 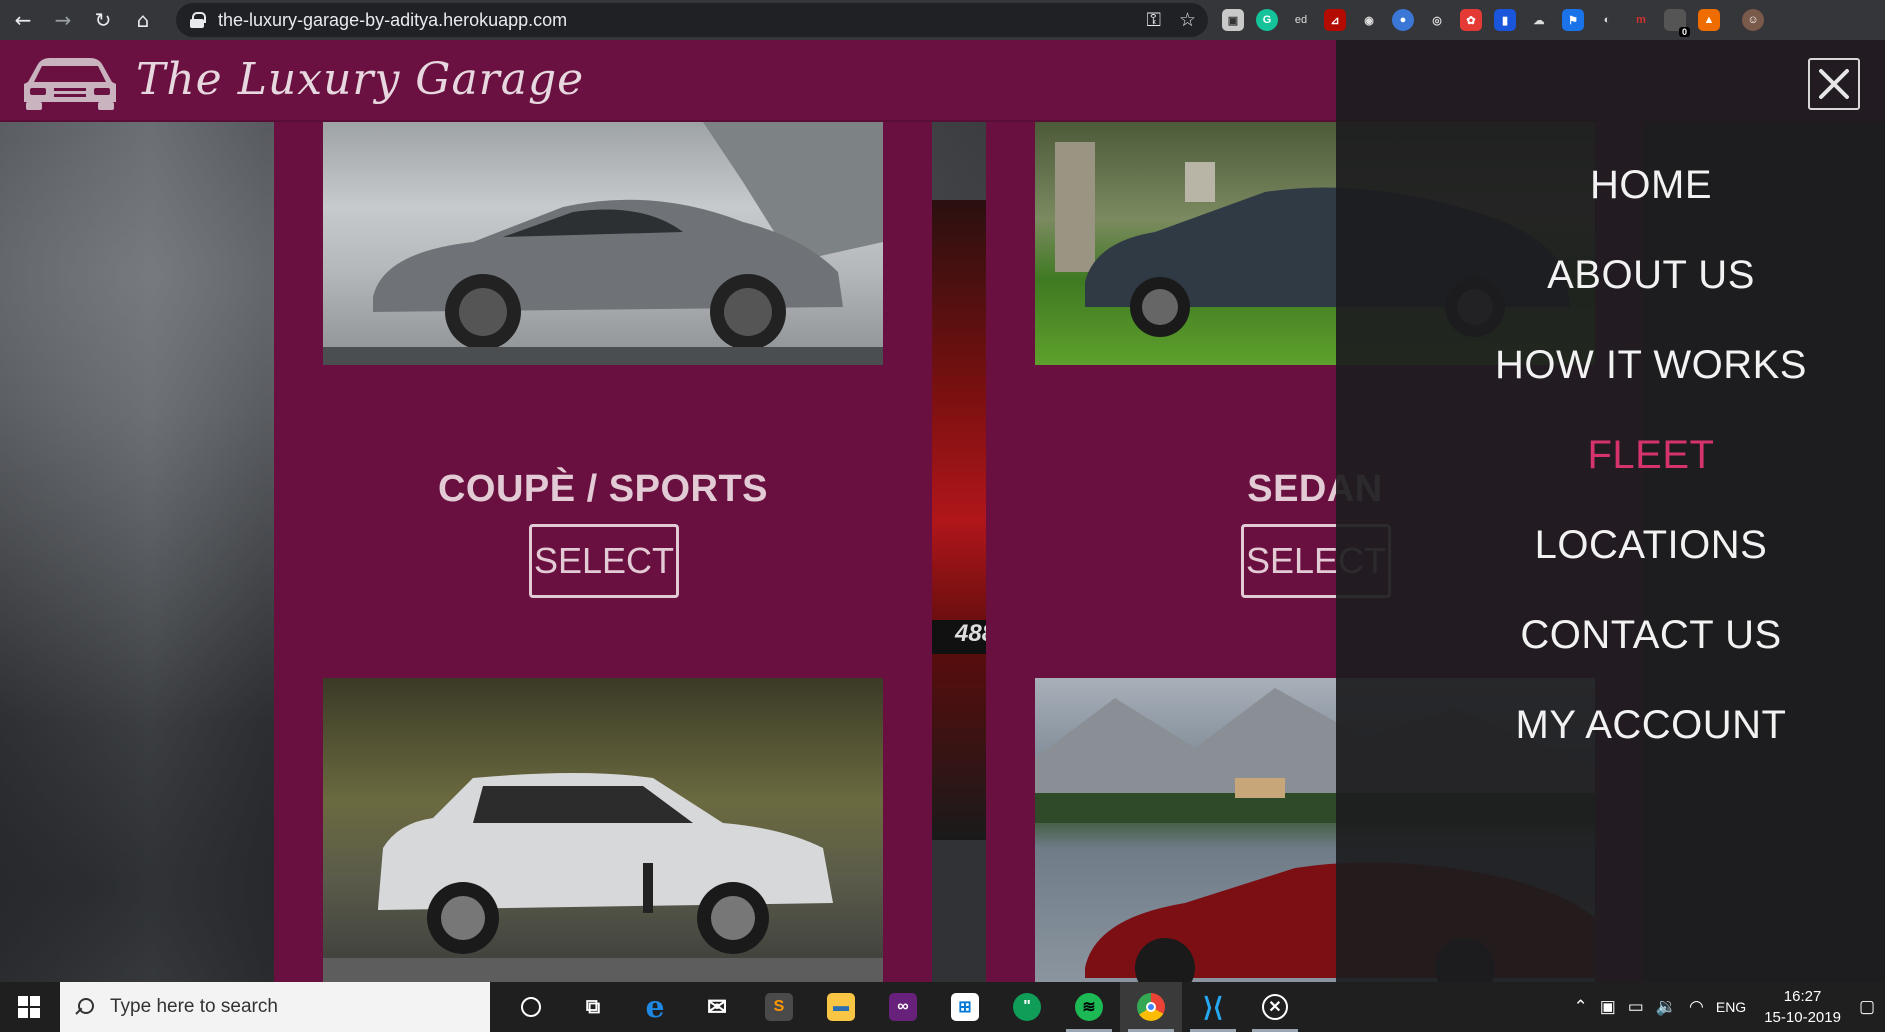 I want to click on windows-logo-icon, so click(x=29, y=1007).